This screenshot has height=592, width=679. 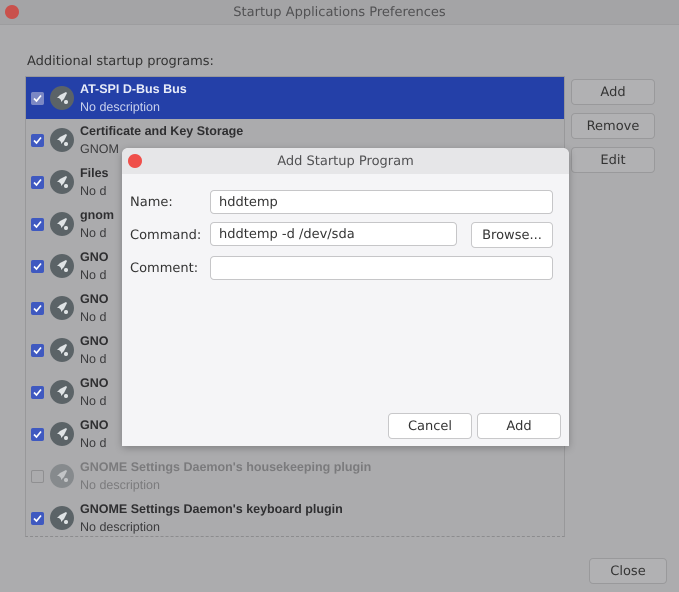 I want to click on list-label: Additional startup programs:, so click(x=121, y=62).